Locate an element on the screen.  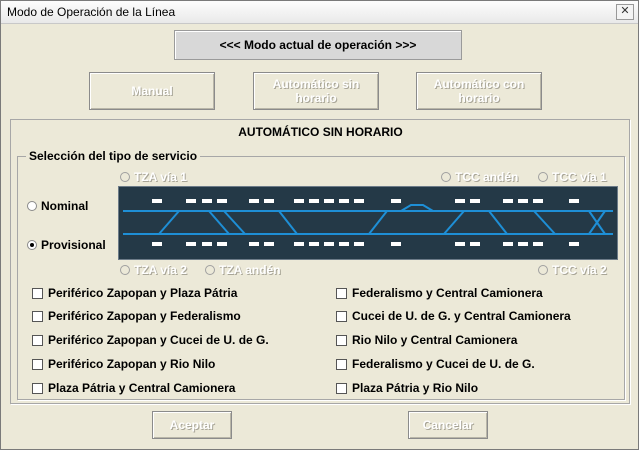
route-checkbox-right-4: Federalismo y Cucei de U. de G. is located at coordinates (435, 364).